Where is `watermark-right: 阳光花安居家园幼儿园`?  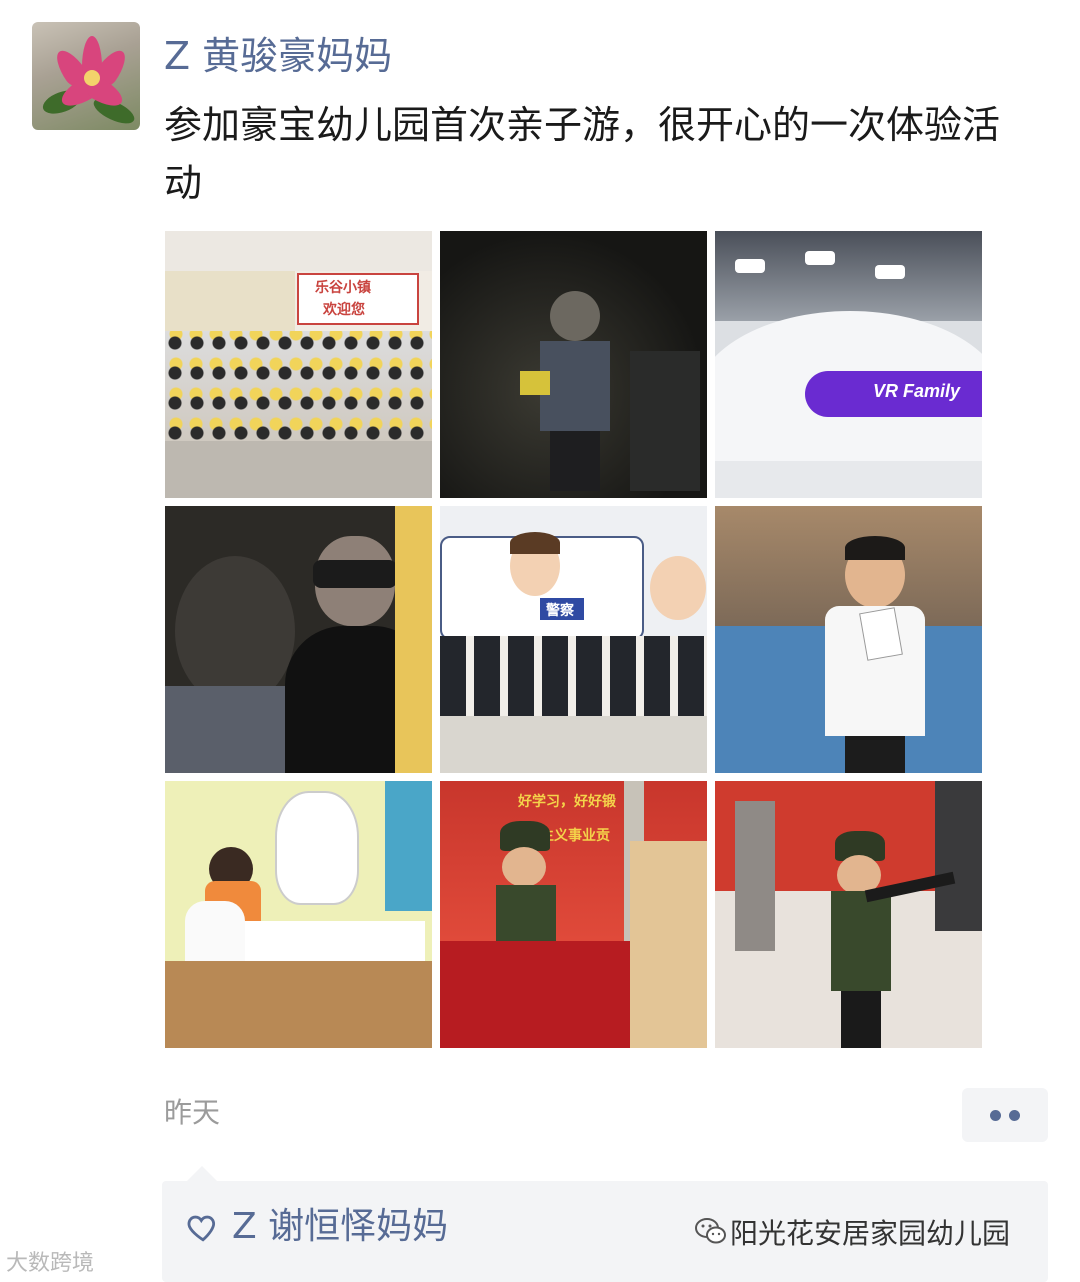 watermark-right: 阳光花安居家园幼儿园 is located at coordinates (870, 1233).